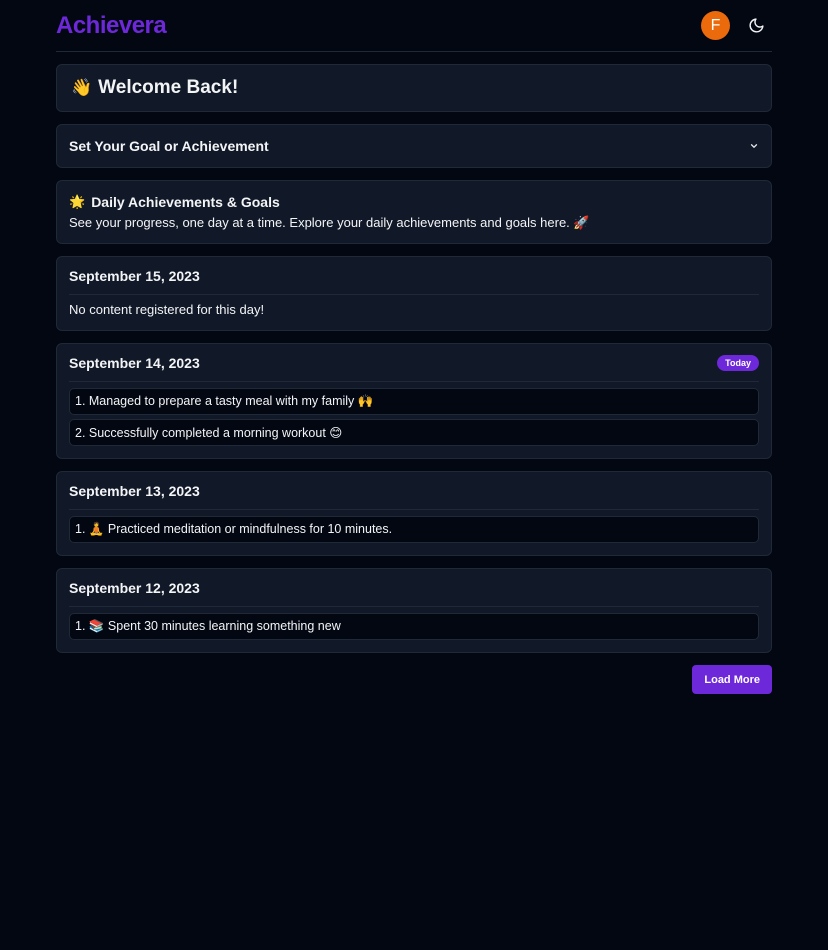 This screenshot has width=828, height=950. What do you see at coordinates (134, 490) in the screenshot?
I see `day-date: September 13, 2023` at bounding box center [134, 490].